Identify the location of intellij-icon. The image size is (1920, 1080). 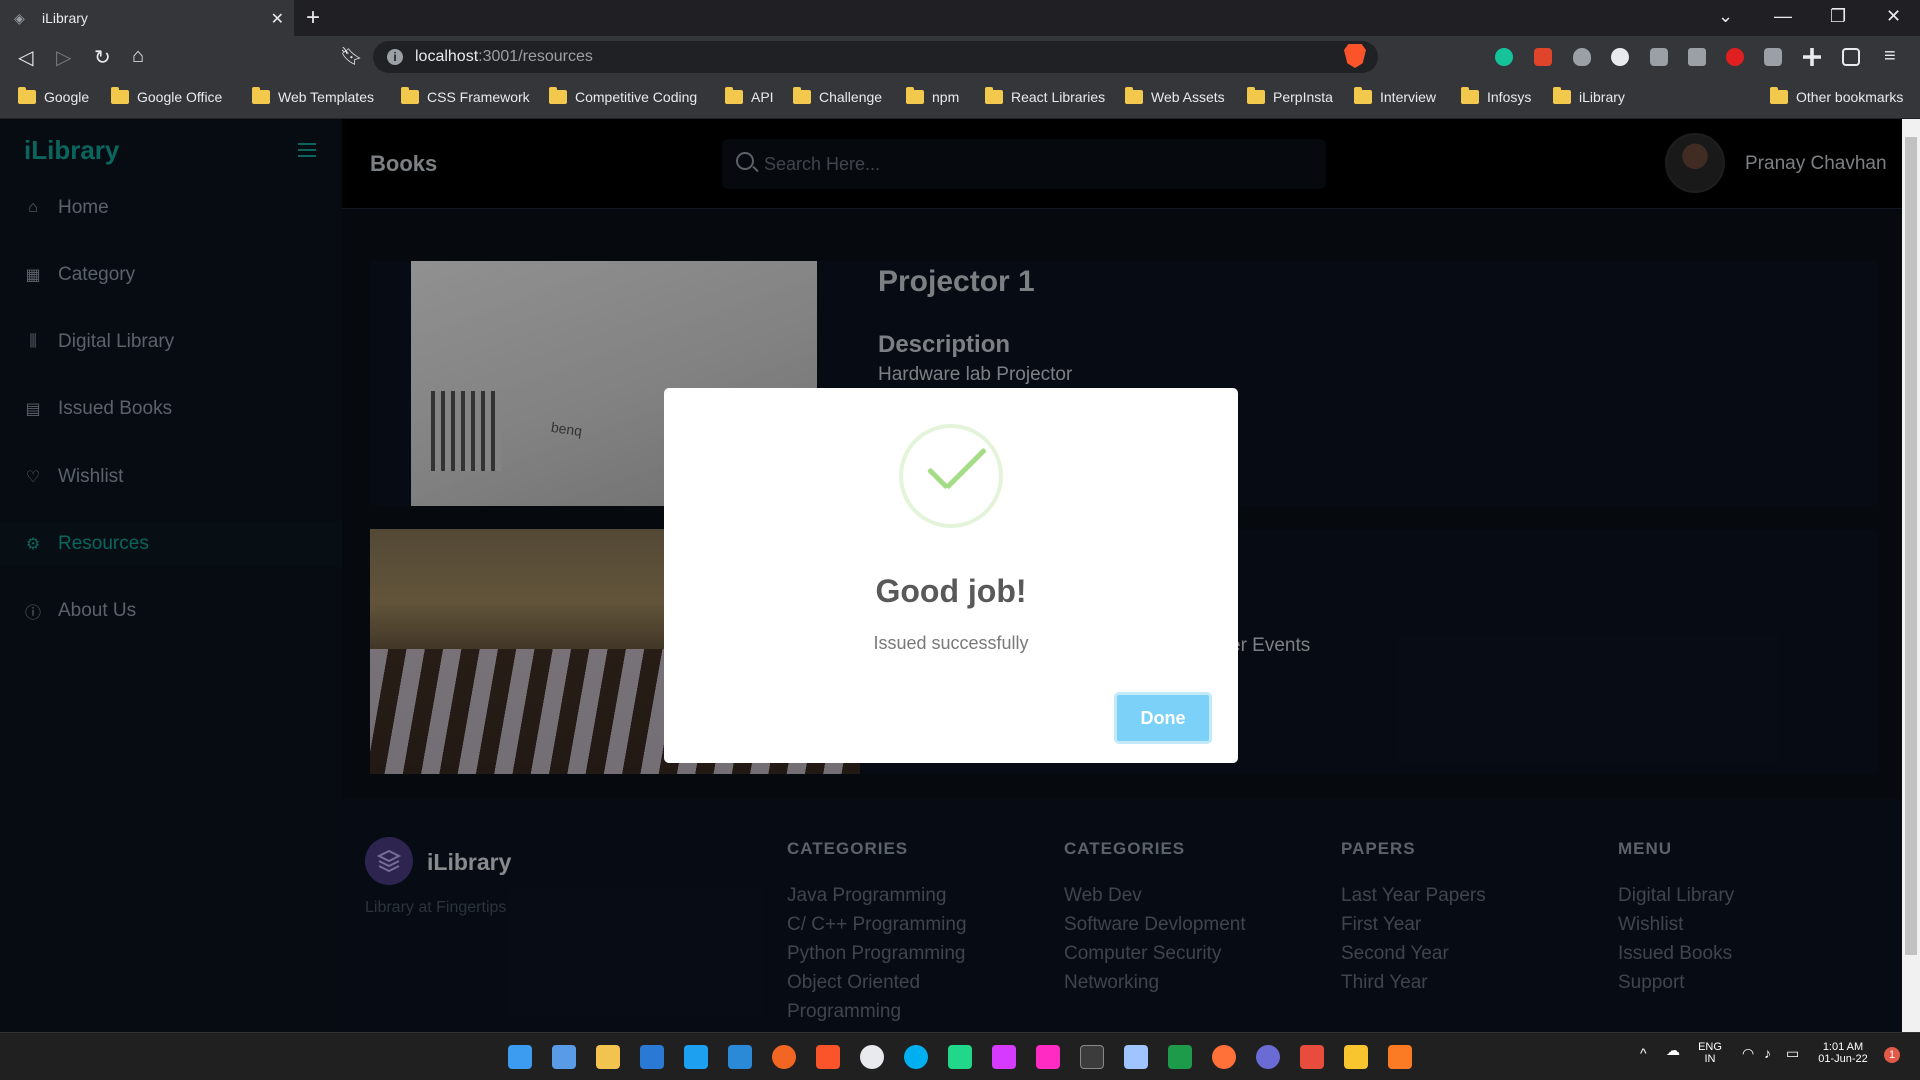
(1004, 1057).